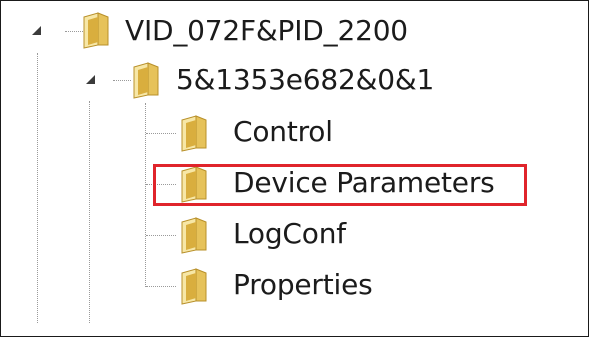 This screenshot has width=589, height=337. I want to click on tree-node-label: 5&1353e682&0&1, so click(305, 79).